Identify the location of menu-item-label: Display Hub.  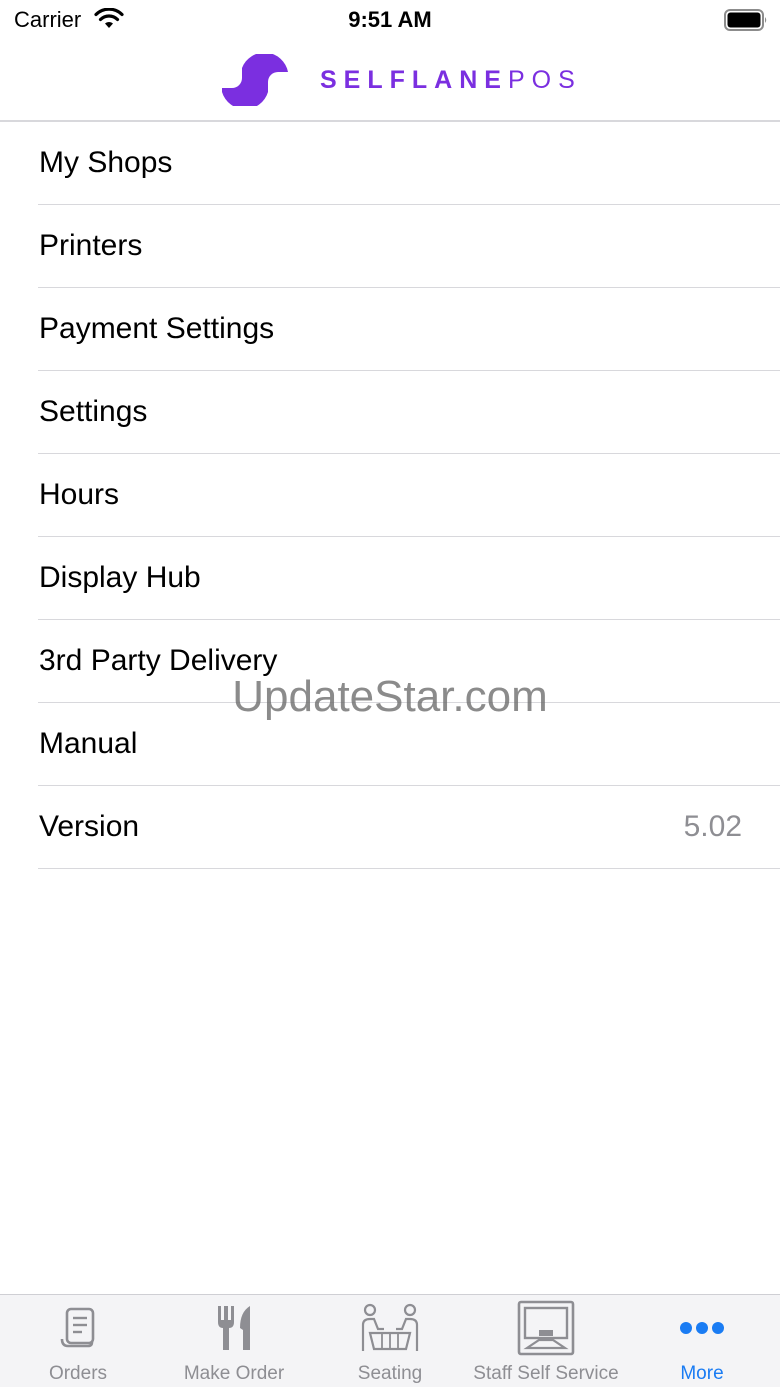
(120, 577).